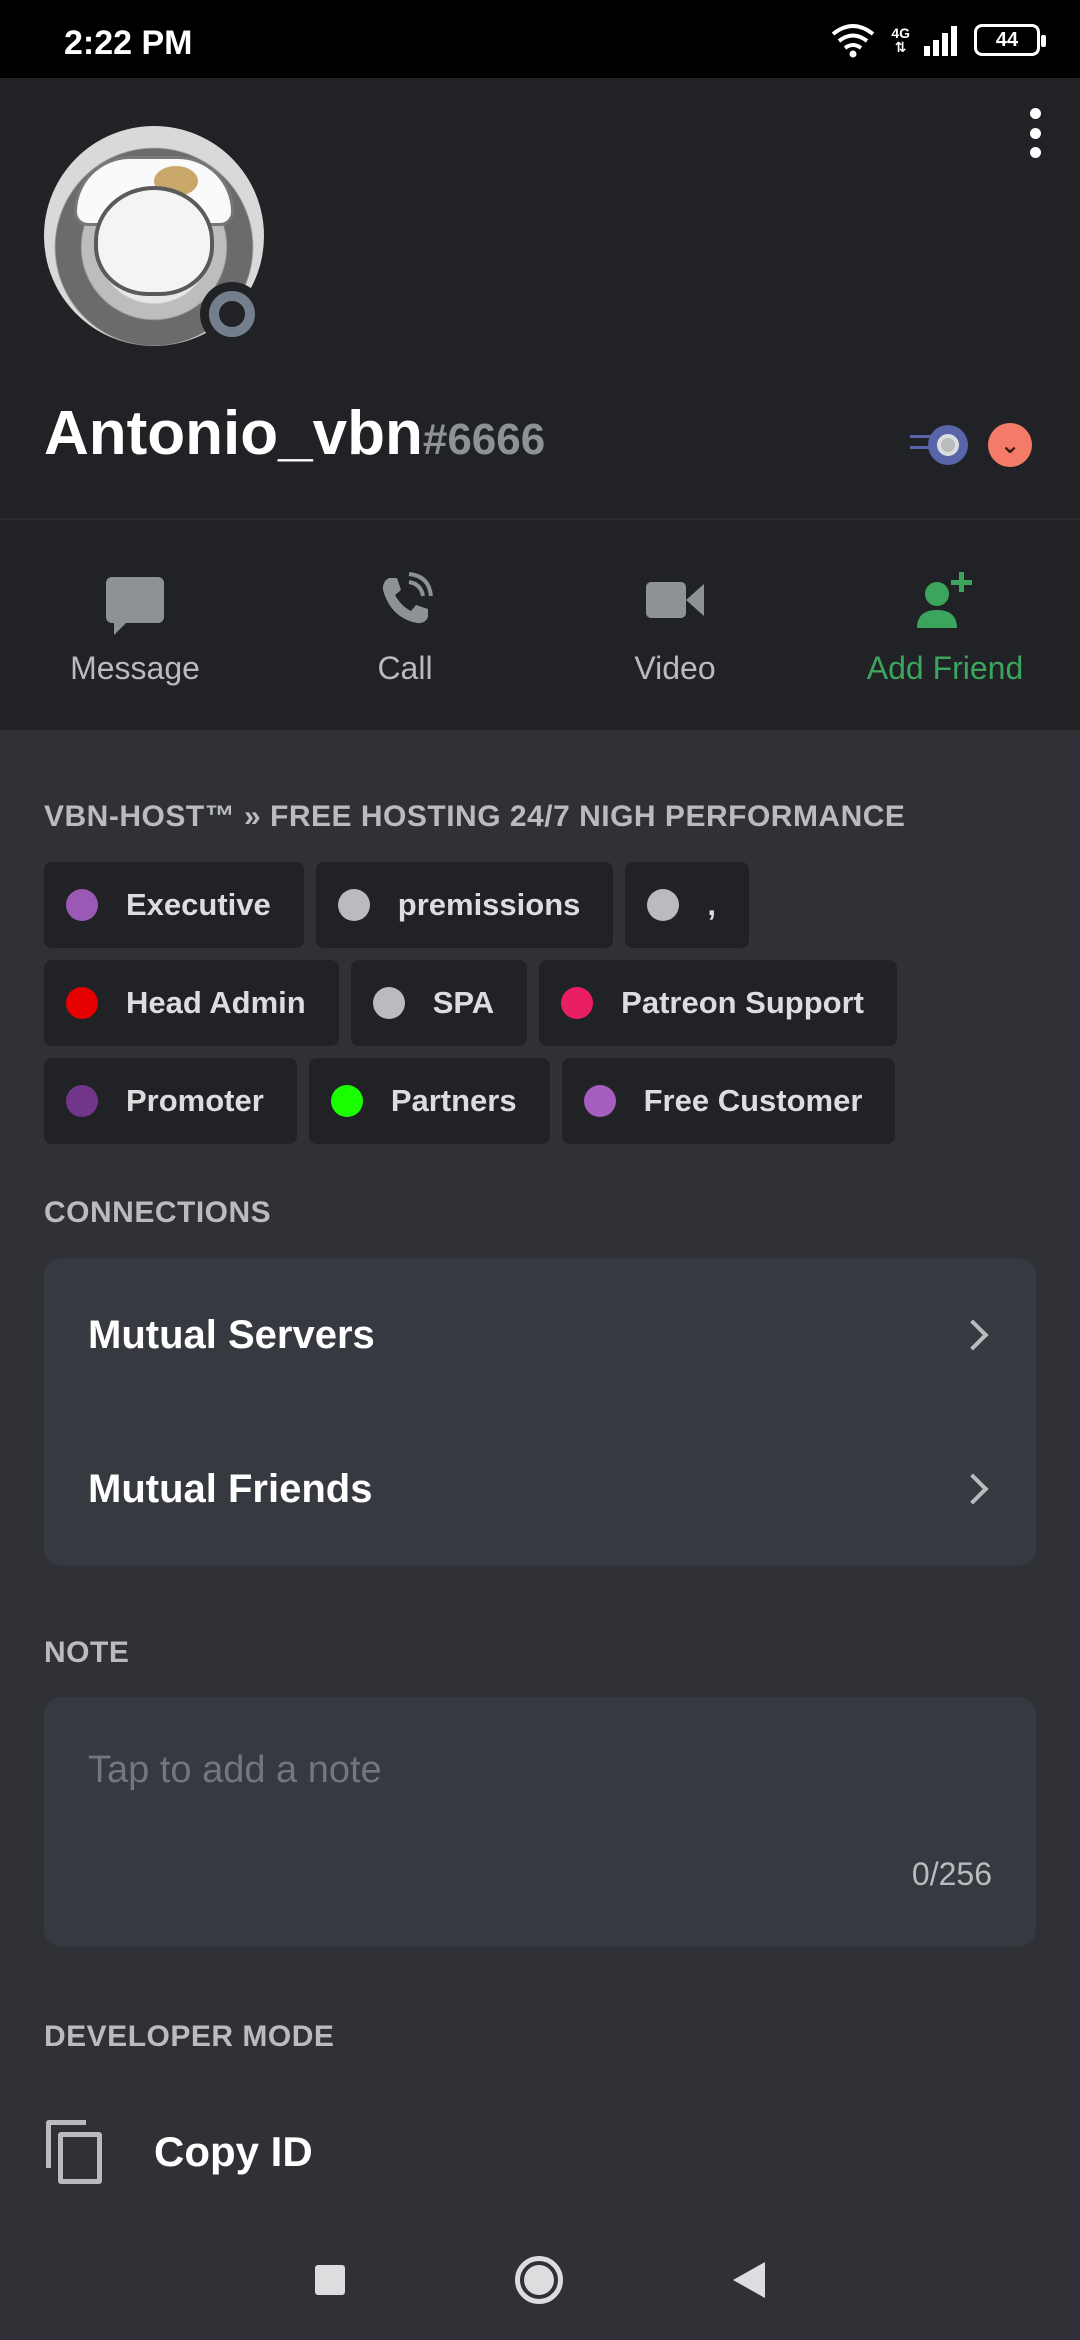 This screenshot has width=1080, height=2340. Describe the element at coordinates (195, 1100) in the screenshot. I see `role-name: Promoter` at that location.